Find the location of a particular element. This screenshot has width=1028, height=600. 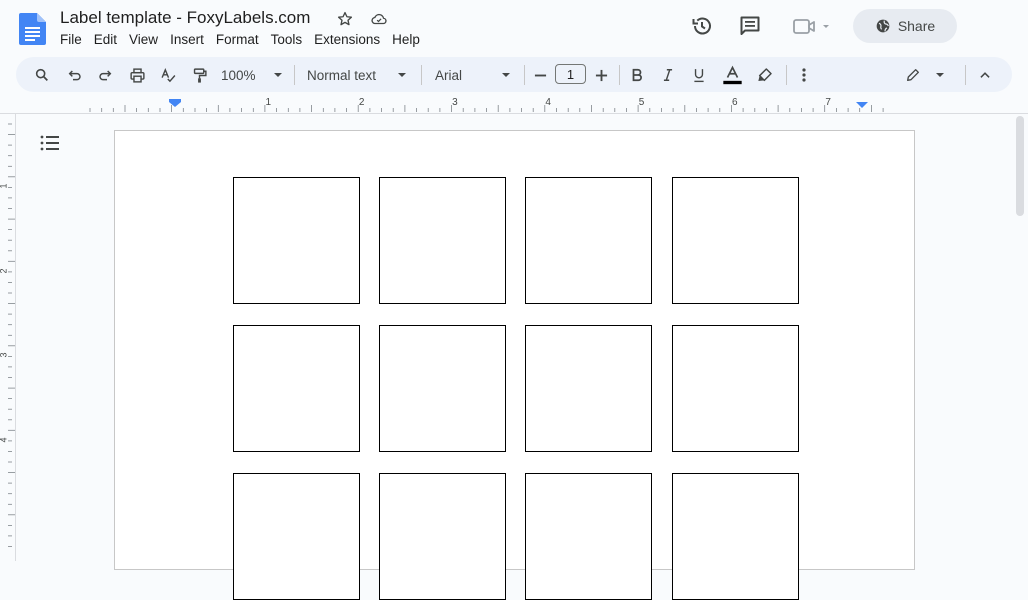

vertical-ruler-labels: 1 2 3 4 is located at coordinates (8, 337).